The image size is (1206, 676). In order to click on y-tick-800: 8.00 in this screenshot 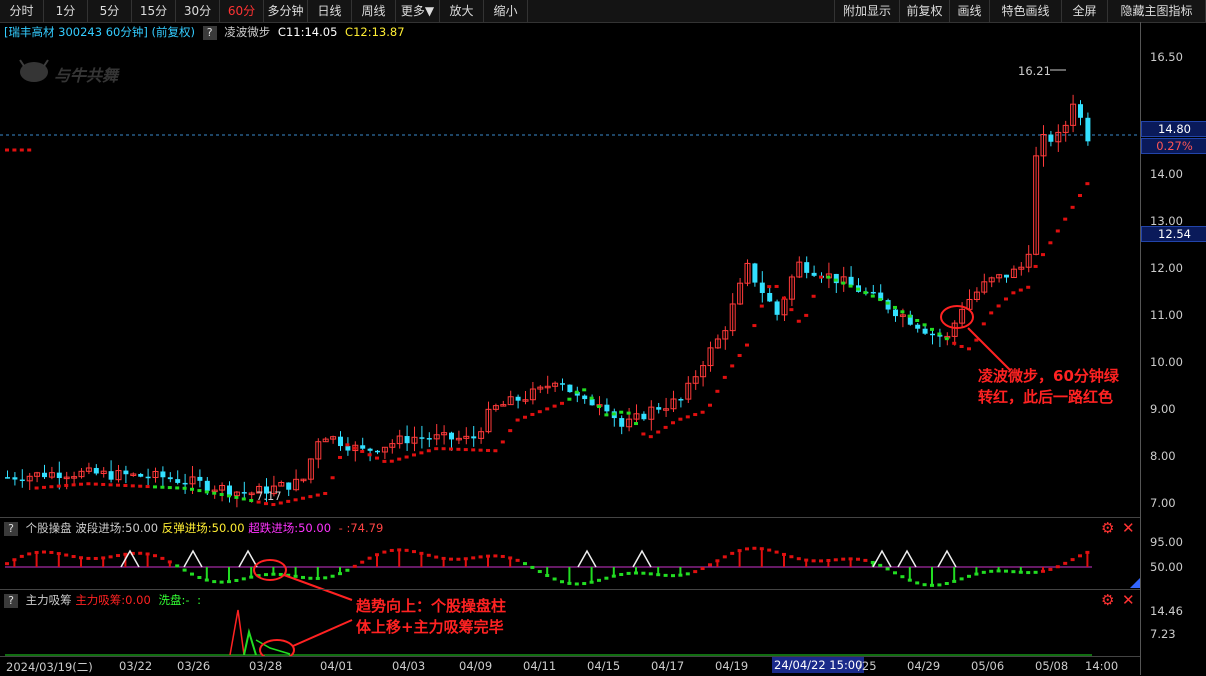, I will do `click(1163, 456)`.